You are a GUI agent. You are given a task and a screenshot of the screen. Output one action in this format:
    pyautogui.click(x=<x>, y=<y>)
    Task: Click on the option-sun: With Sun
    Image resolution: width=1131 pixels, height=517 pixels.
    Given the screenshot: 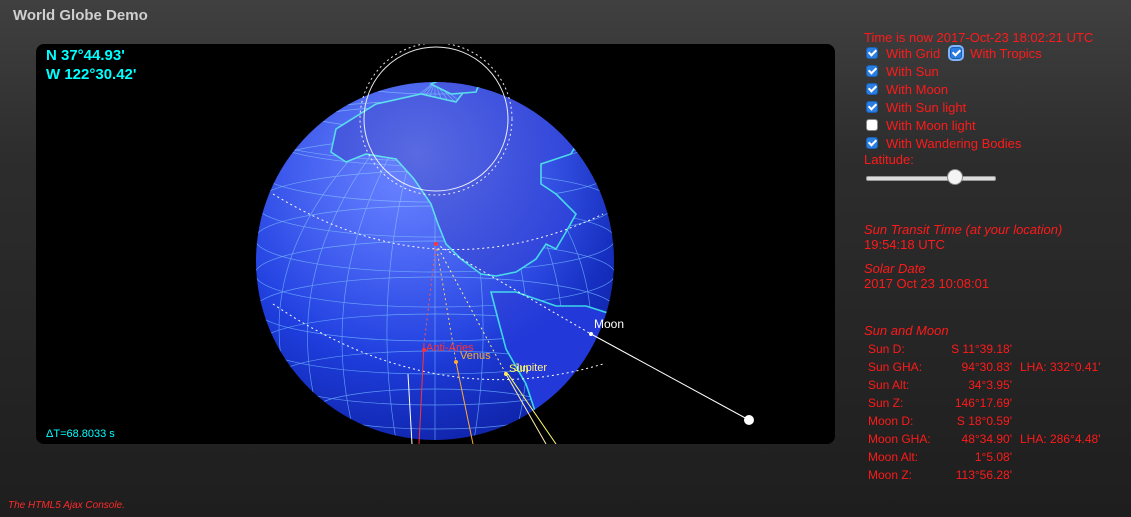 What is the action you would take?
    pyautogui.click(x=902, y=71)
    